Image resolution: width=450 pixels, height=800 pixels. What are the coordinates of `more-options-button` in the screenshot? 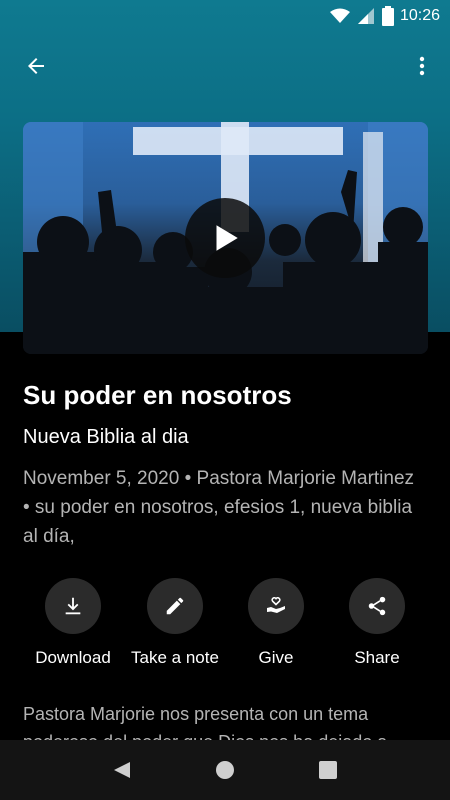 It's located at (422, 66).